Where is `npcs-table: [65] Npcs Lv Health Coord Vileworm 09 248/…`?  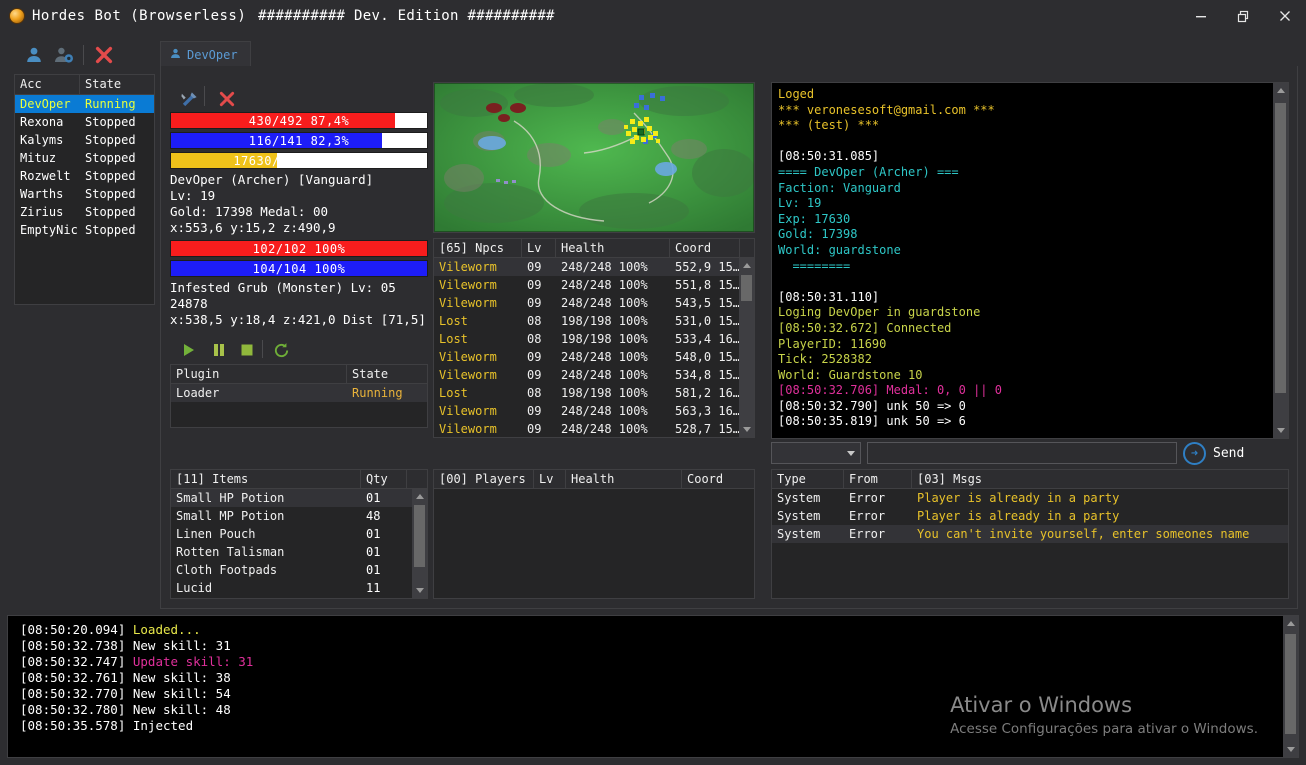 npcs-table: [65] Npcs Lv Health Coord Vileworm 09 248/… is located at coordinates (594, 338).